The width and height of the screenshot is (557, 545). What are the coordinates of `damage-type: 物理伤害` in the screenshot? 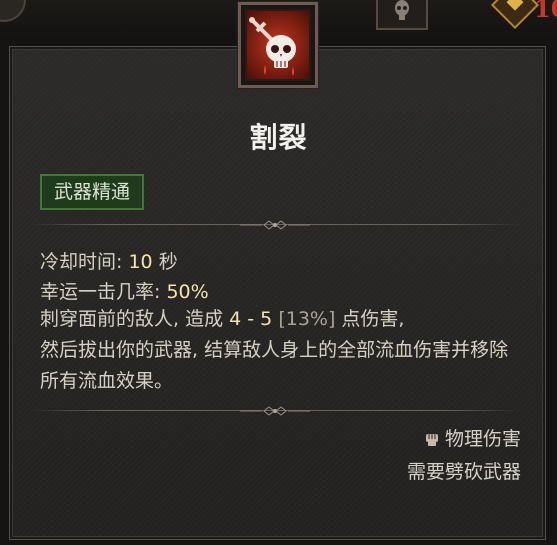 It's located at (472, 437).